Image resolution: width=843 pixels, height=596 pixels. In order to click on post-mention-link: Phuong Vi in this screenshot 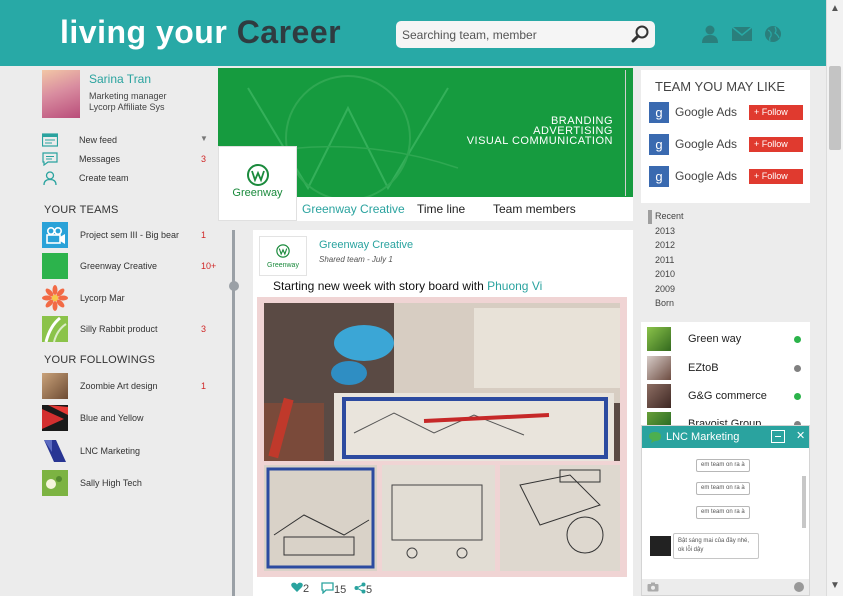, I will do `click(514, 286)`.